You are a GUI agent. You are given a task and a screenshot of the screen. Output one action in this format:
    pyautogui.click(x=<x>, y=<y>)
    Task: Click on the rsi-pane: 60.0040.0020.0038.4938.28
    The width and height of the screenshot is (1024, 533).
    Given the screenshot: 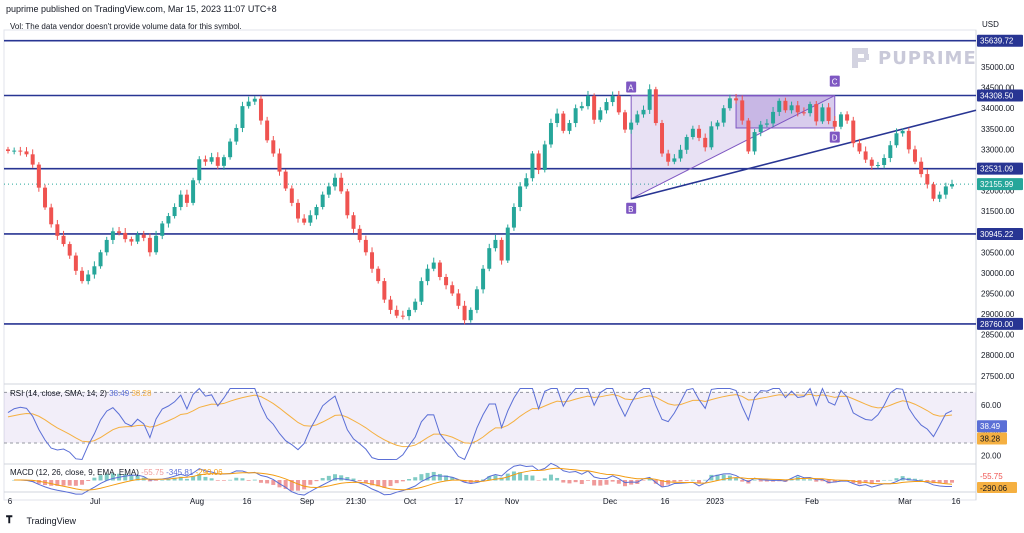 What is the action you would take?
    pyautogui.click(x=505, y=424)
    